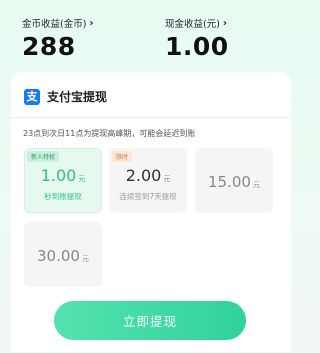 The width and height of the screenshot is (320, 353). I want to click on alipay-icon: 支, so click(32, 96).